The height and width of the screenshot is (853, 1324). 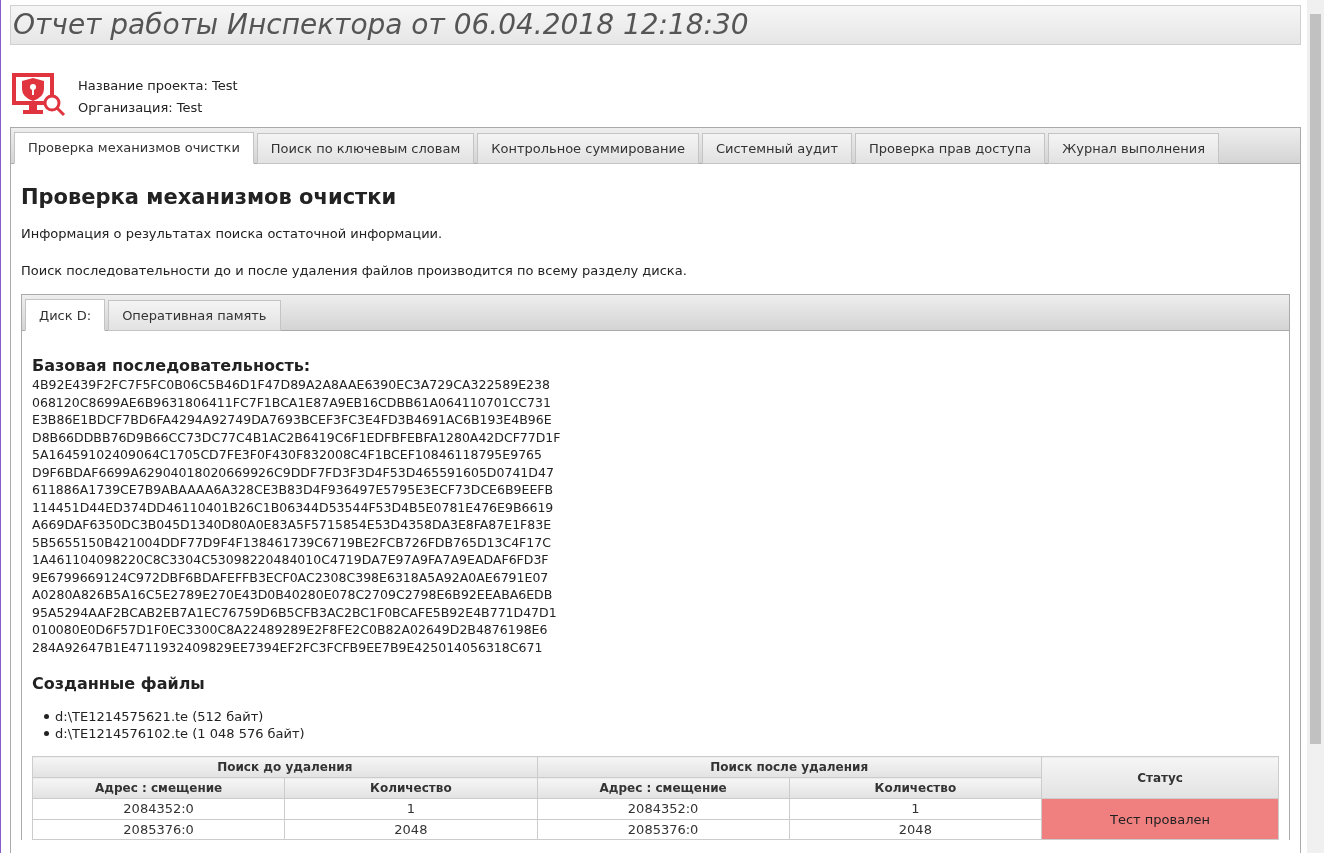 I want to click on paragraph: Поиск последовательности до и после удаления файлов производится по всему разделу диска., so click(x=354, y=270).